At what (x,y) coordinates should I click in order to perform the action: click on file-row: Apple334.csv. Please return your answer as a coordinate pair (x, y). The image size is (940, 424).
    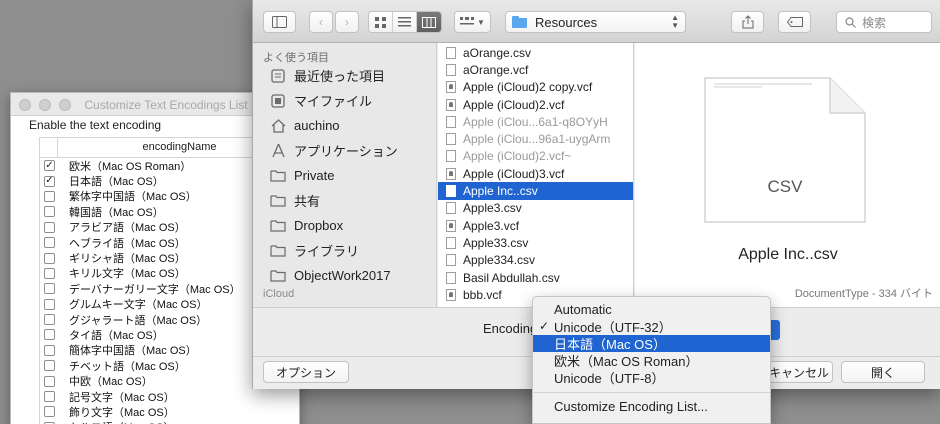
    Looking at the image, I should click on (535, 260).